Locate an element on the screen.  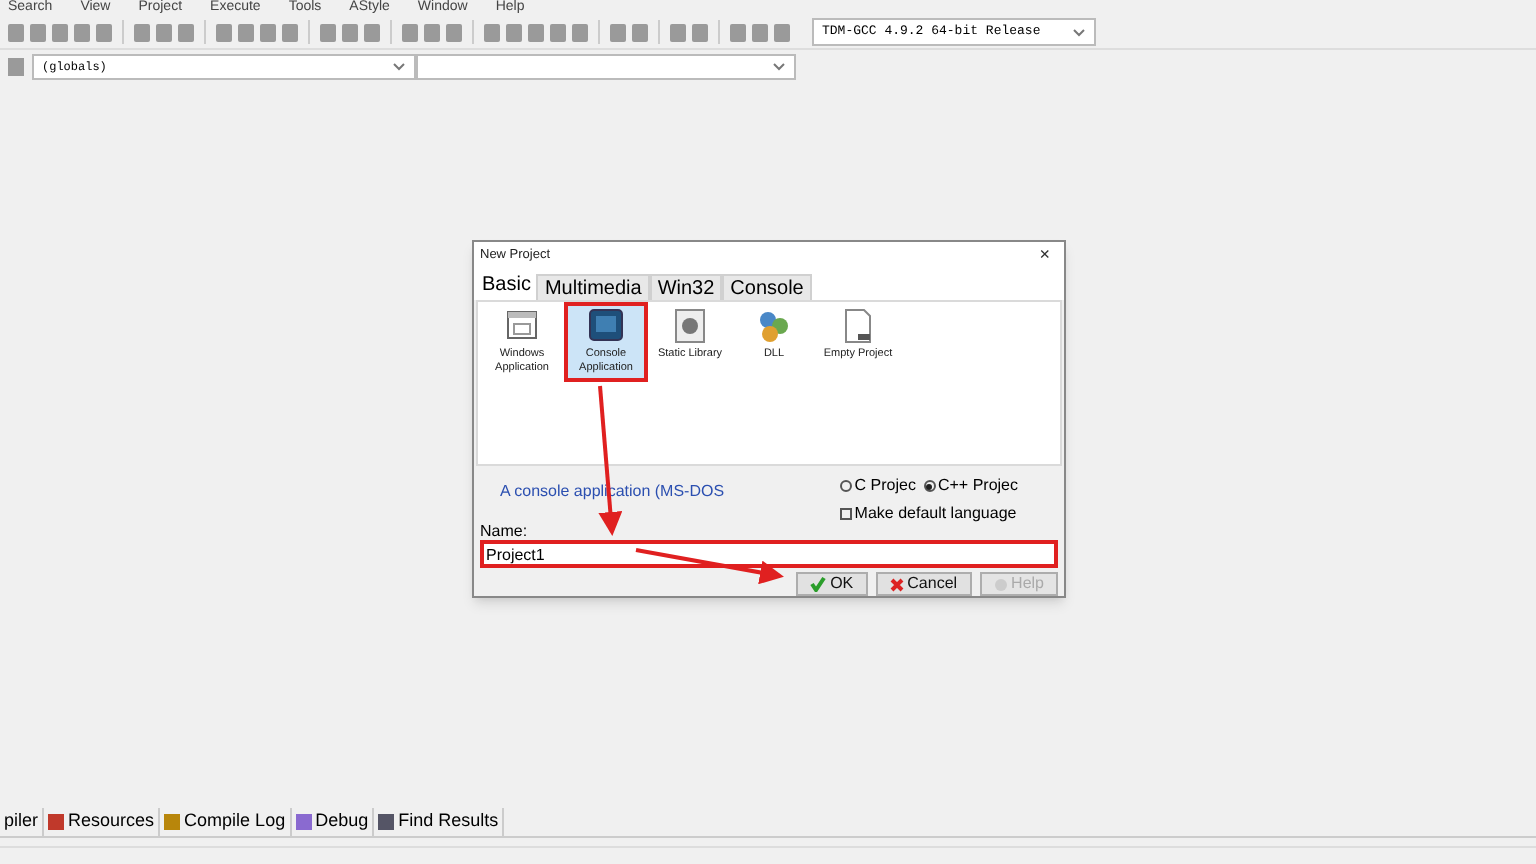
ok-button: OK is located at coordinates (832, 584).